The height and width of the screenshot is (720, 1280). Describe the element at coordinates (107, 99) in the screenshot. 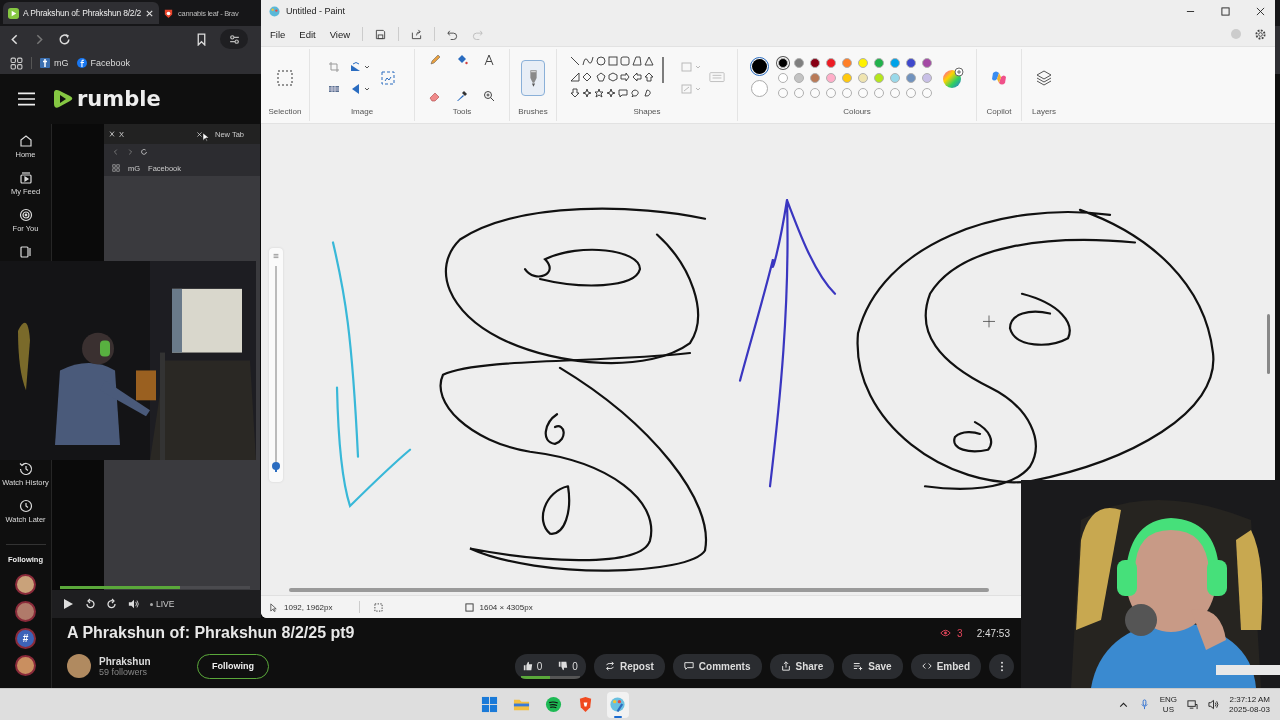

I see `site-logo: rumble` at that location.